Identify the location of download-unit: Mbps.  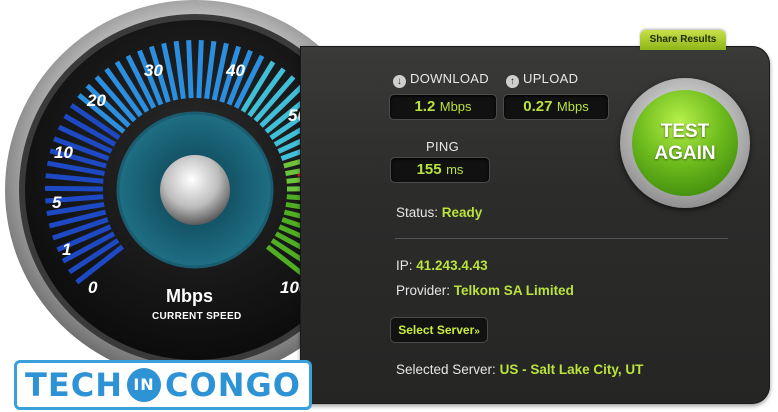
(455, 106).